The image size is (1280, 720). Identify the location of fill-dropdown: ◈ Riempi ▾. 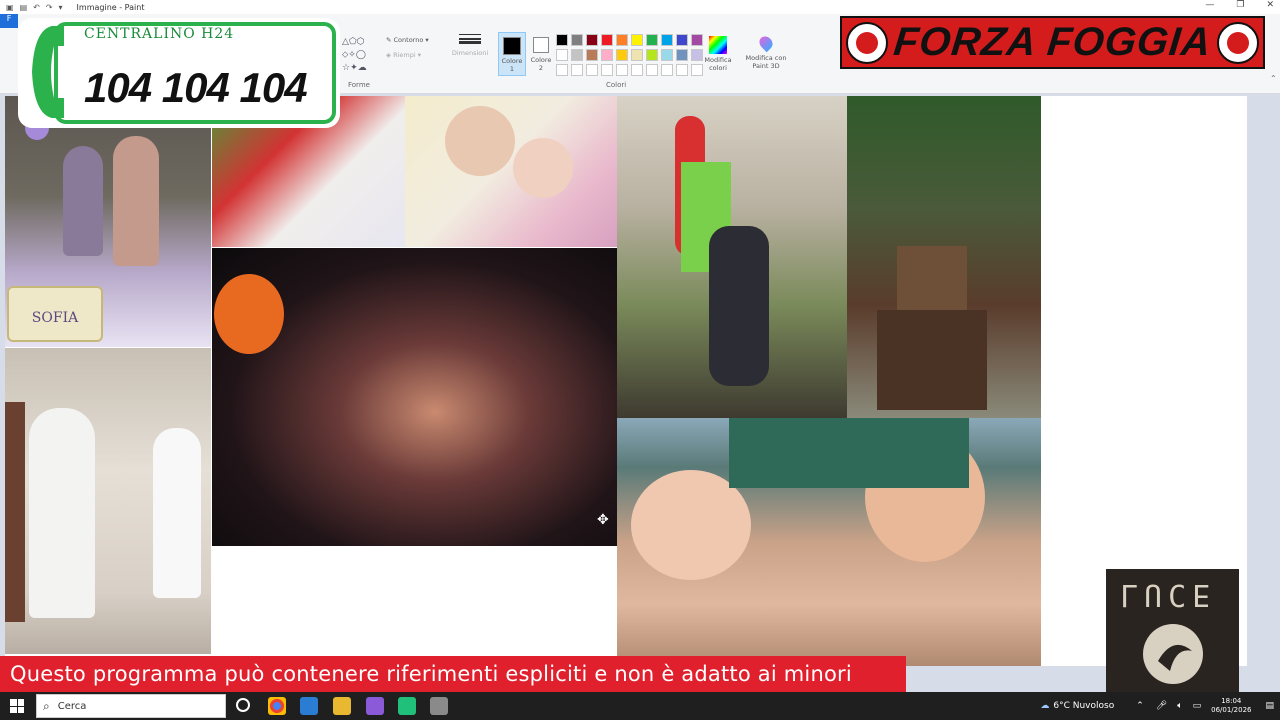
(403, 55).